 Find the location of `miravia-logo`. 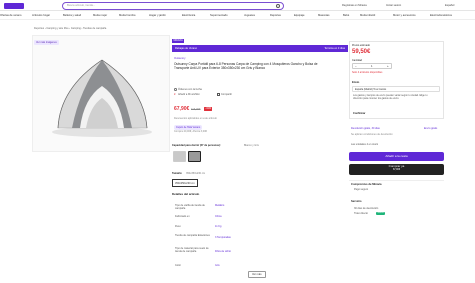

miravia-logo is located at coordinates (14, 5).